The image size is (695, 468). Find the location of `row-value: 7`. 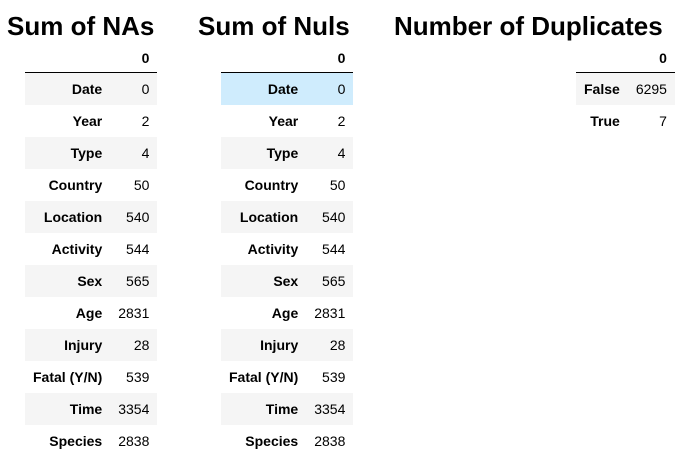

row-value: 7 is located at coordinates (663, 121).